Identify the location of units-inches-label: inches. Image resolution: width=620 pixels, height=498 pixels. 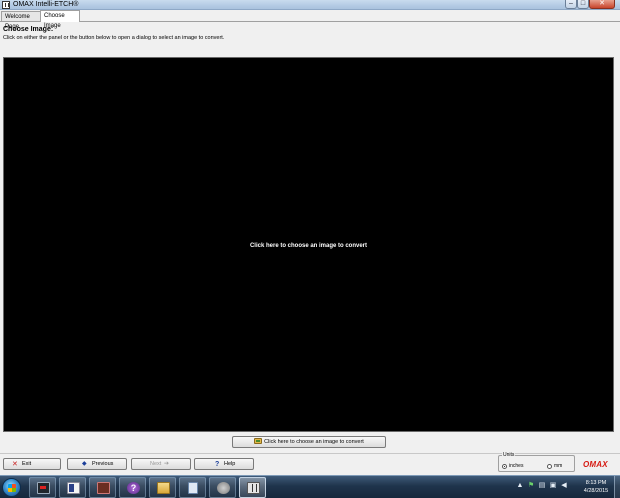
(516, 466).